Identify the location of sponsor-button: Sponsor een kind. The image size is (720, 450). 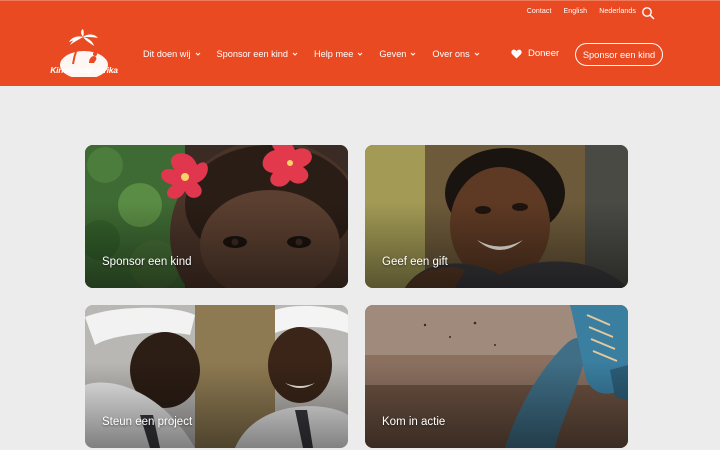
(619, 54).